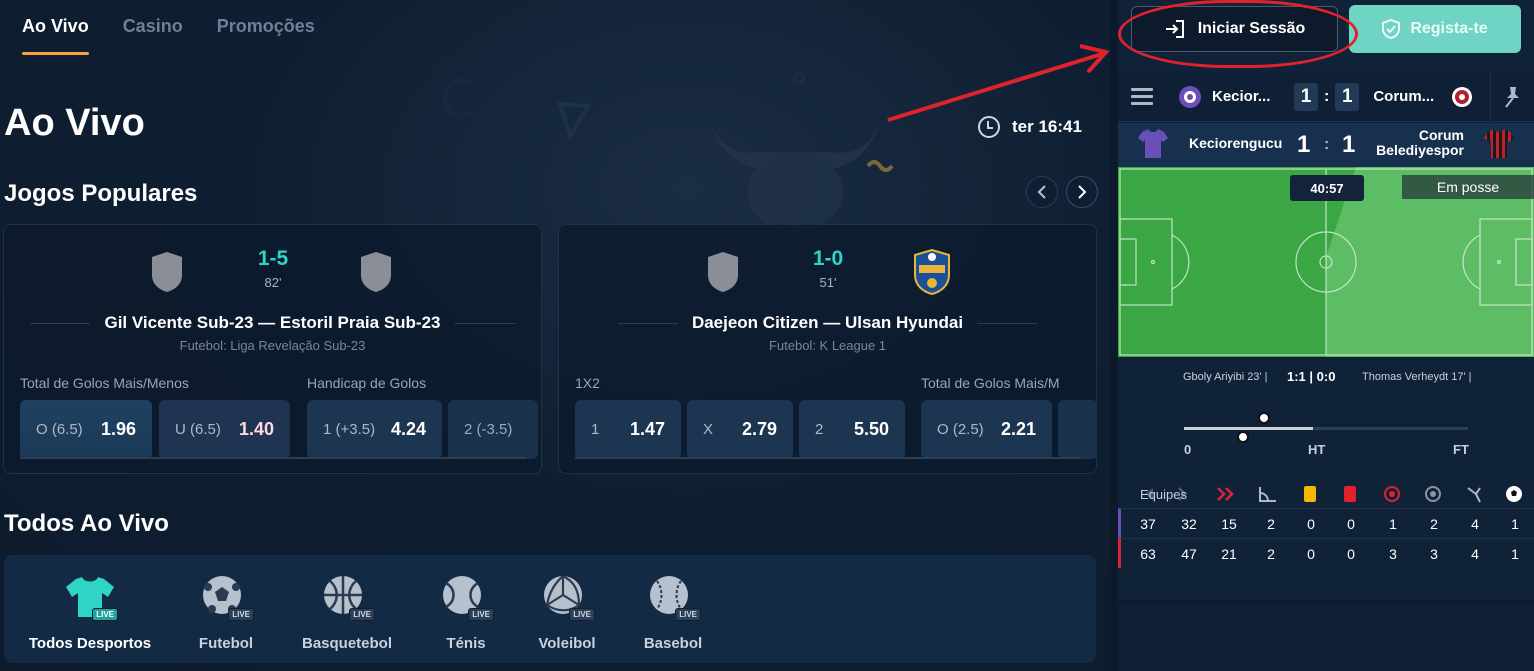 This screenshot has height=671, width=1534. I want to click on possession-label: Em posse, so click(1468, 187).